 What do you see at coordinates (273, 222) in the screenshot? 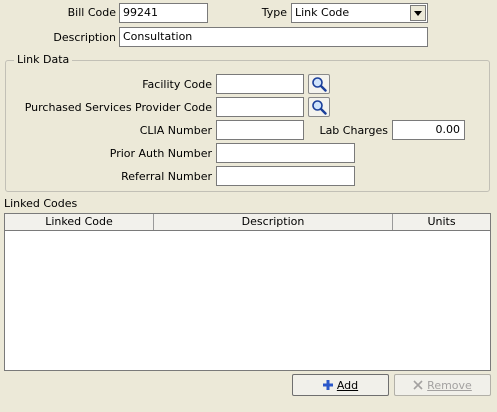
I see `column-header-description: Description` at bounding box center [273, 222].